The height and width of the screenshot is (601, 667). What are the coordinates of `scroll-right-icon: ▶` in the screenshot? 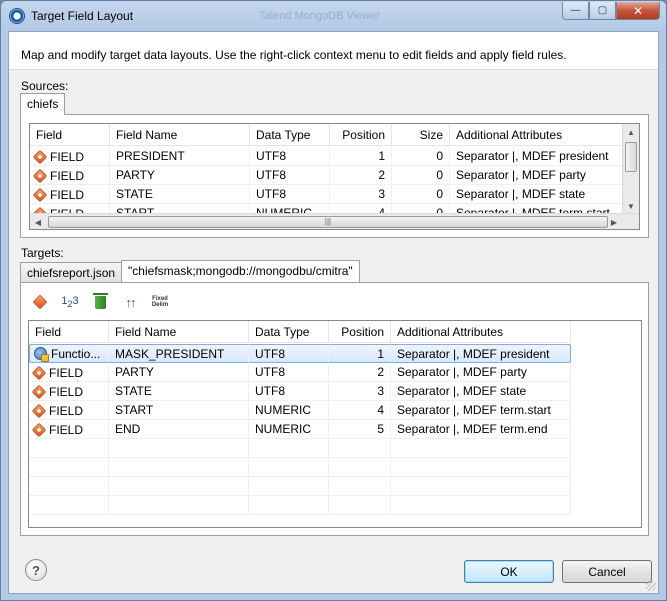 It's located at (614, 221).